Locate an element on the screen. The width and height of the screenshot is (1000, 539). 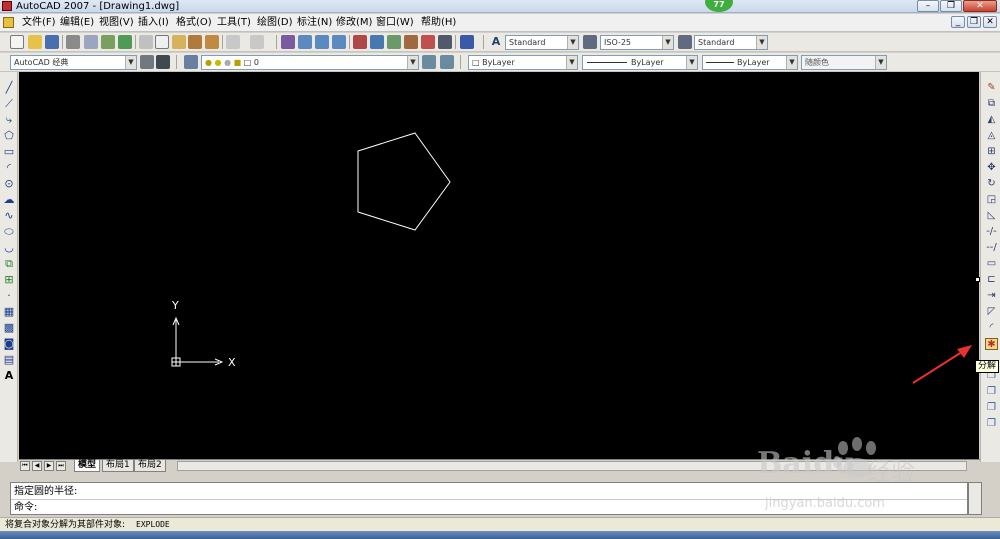
sheet-set-icon is located at coordinates (411, 42).